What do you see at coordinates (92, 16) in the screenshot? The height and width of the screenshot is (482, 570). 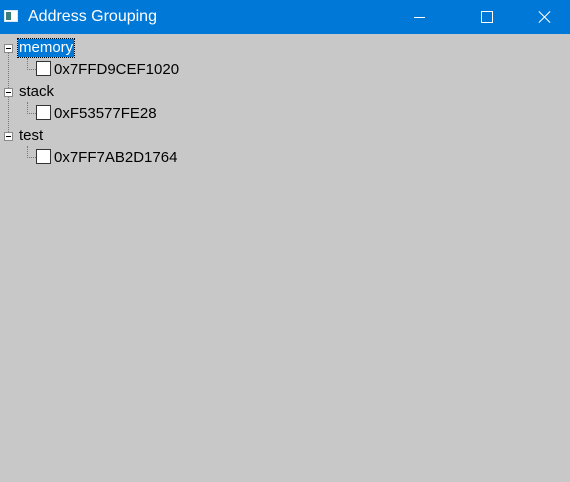 I see `window-title: Address Grouping` at bounding box center [92, 16].